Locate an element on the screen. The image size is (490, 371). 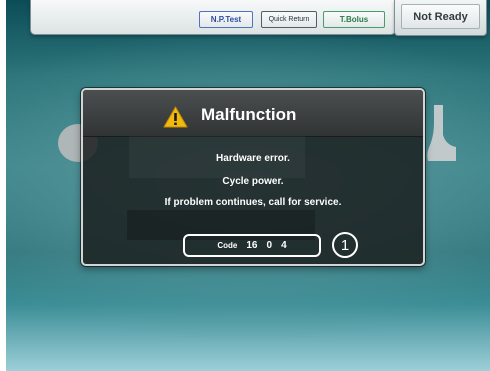
error-code-box: Code 16 0 4 is located at coordinates (252, 245).